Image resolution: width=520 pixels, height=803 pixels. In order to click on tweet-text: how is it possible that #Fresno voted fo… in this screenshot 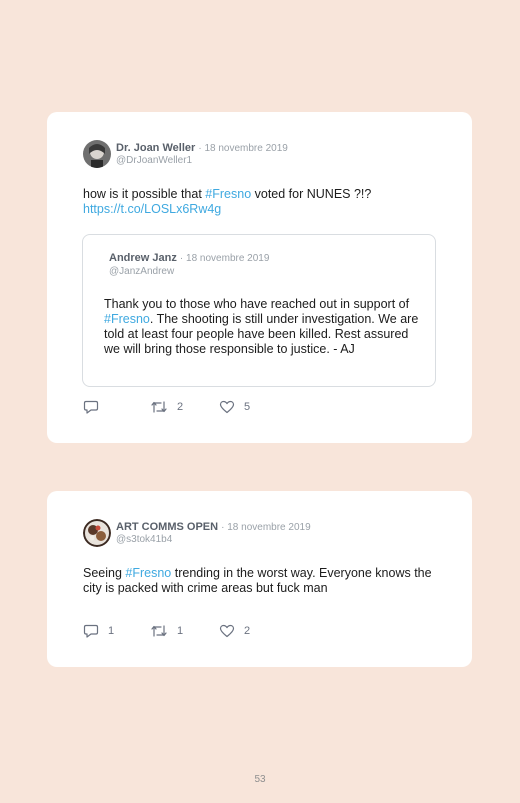, I will do `click(258, 202)`.